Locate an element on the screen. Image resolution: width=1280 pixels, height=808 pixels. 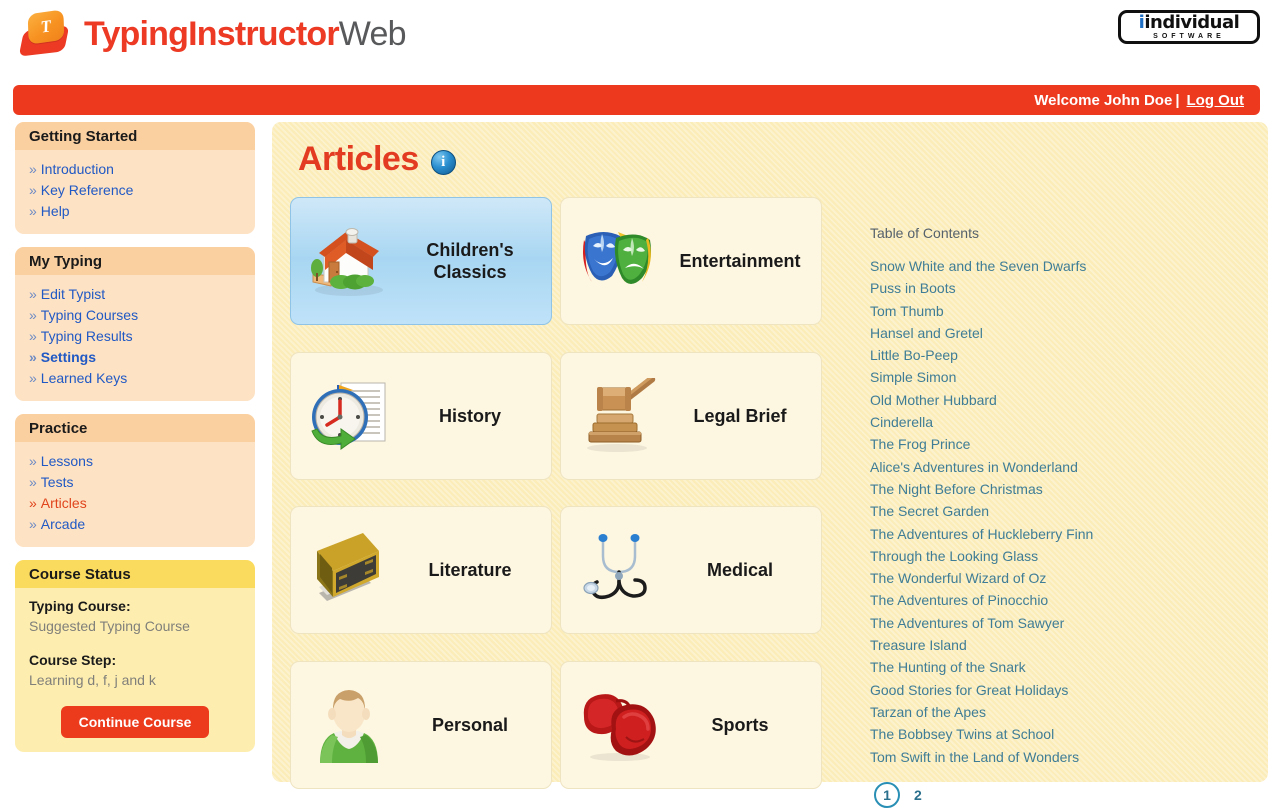
toc-item: The Hunting of the Snark is located at coordinates (1050, 667).